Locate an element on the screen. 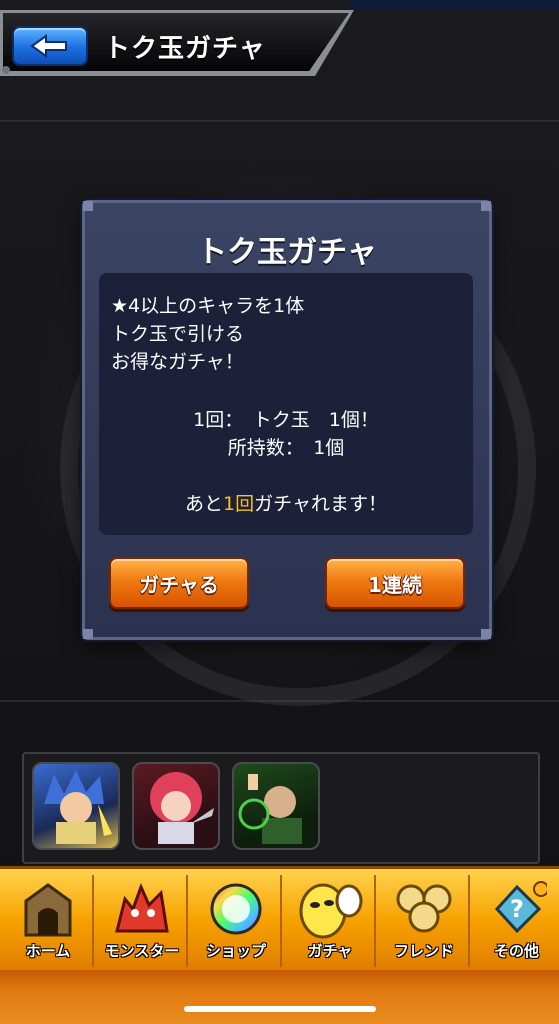  description-line: お得なガチャ！ is located at coordinates (177, 362).